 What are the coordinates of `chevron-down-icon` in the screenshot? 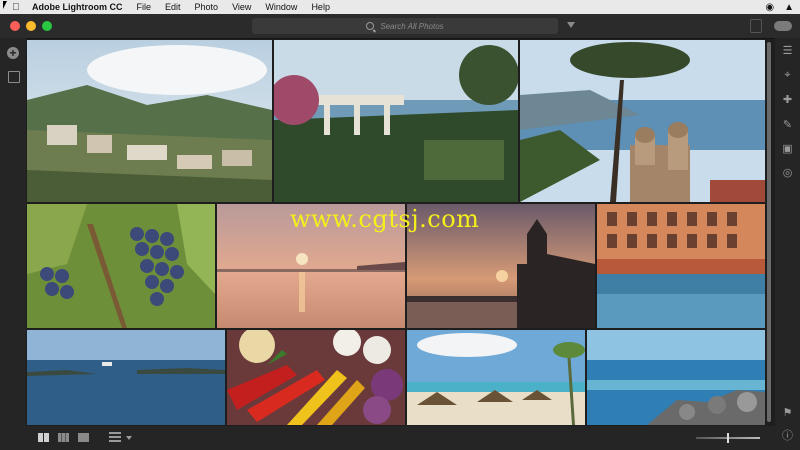 It's located at (129, 438).